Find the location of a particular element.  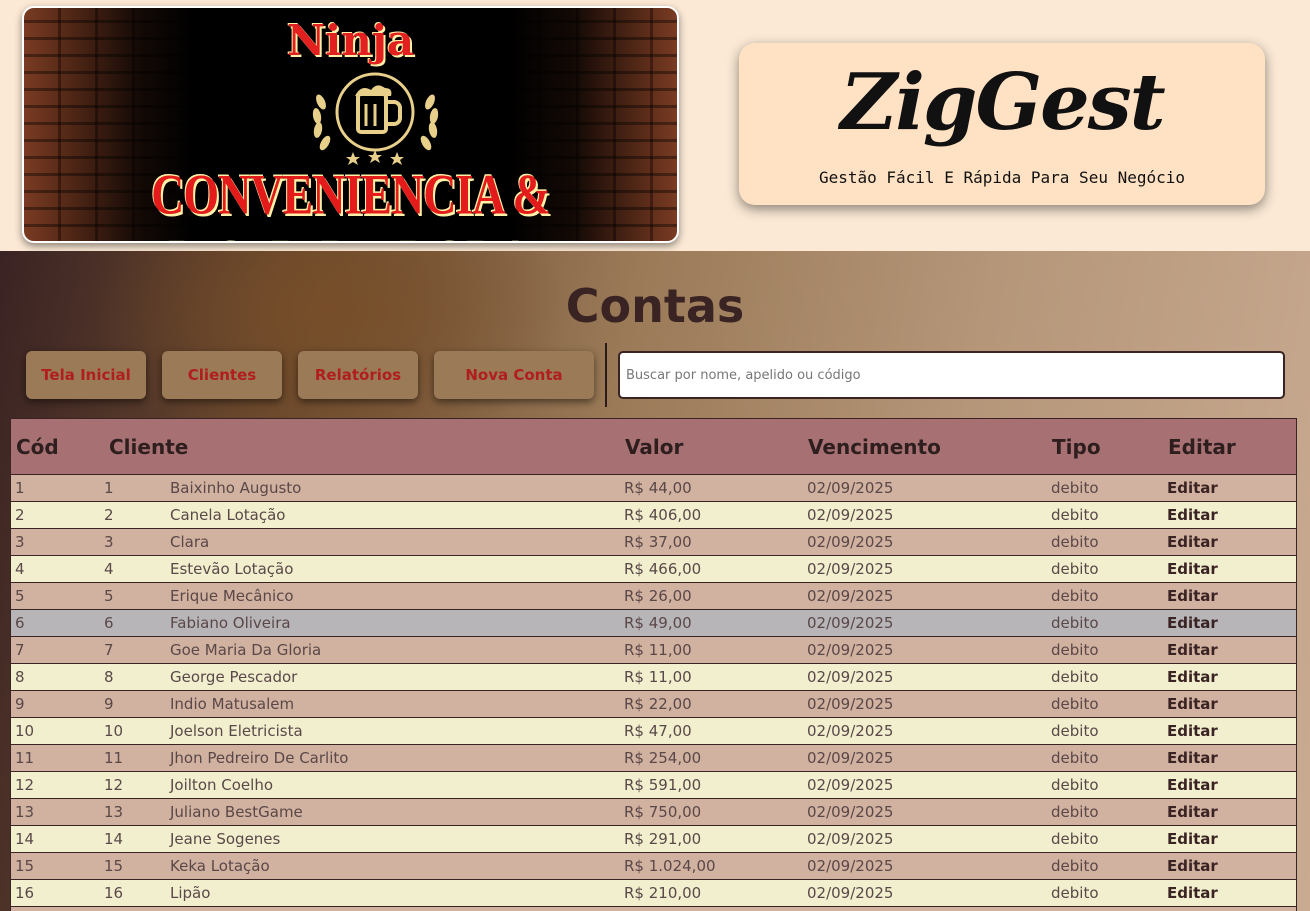

cell-code: 15 is located at coordinates (57, 866).